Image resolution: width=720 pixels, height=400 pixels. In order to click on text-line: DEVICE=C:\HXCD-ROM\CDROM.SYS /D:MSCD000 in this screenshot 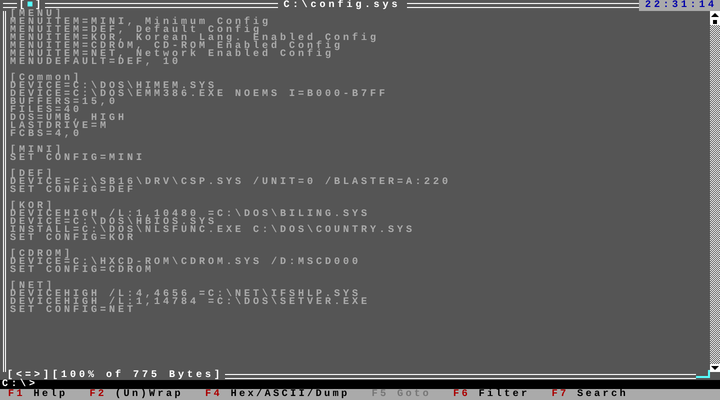, I will do `click(186, 263)`.